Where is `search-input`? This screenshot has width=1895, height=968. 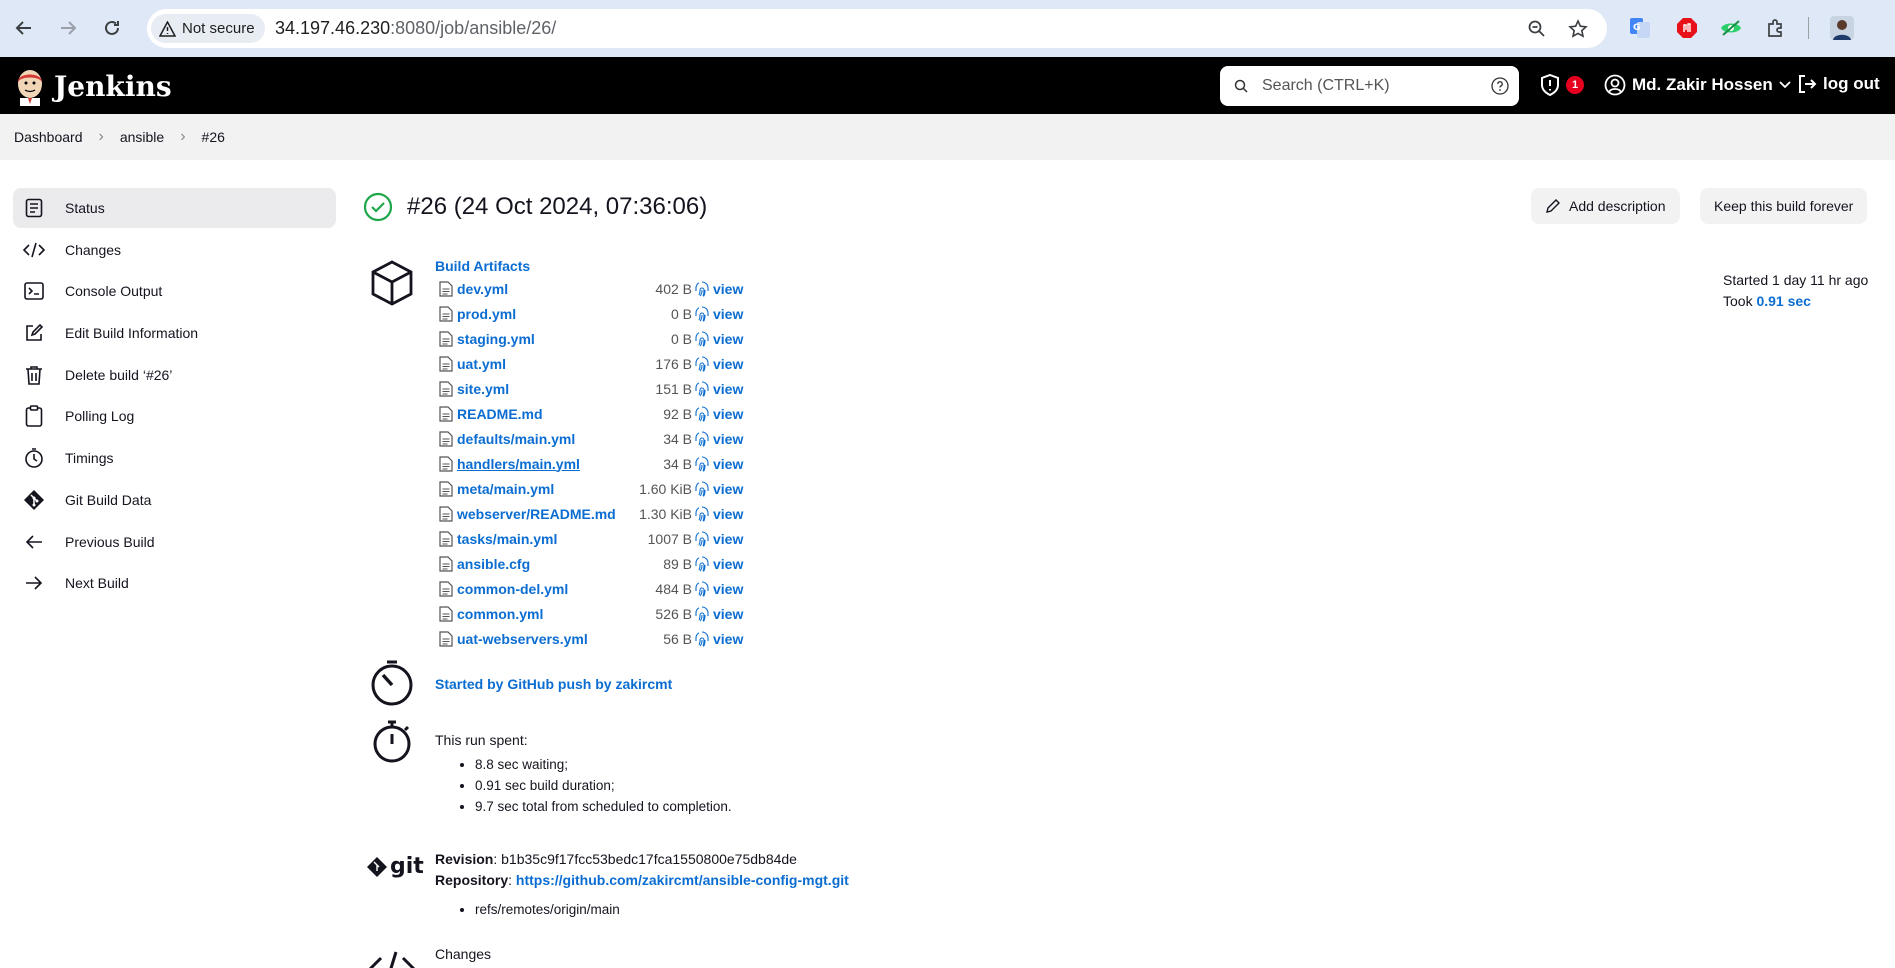
search-input is located at coordinates (1372, 86).